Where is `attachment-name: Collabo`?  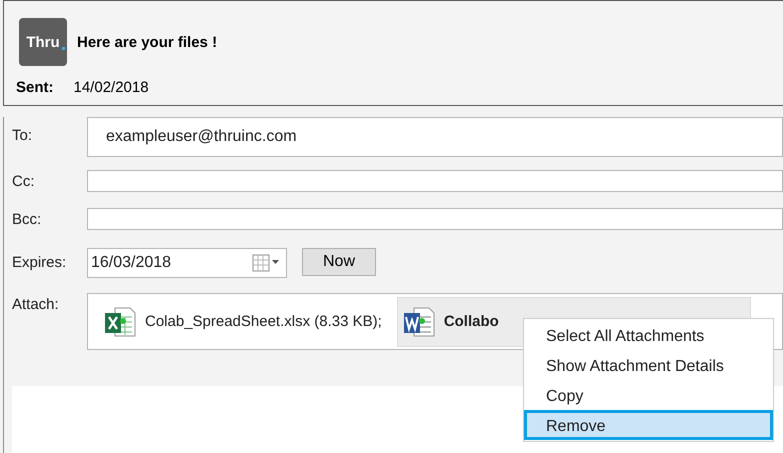 attachment-name: Collabo is located at coordinates (471, 321).